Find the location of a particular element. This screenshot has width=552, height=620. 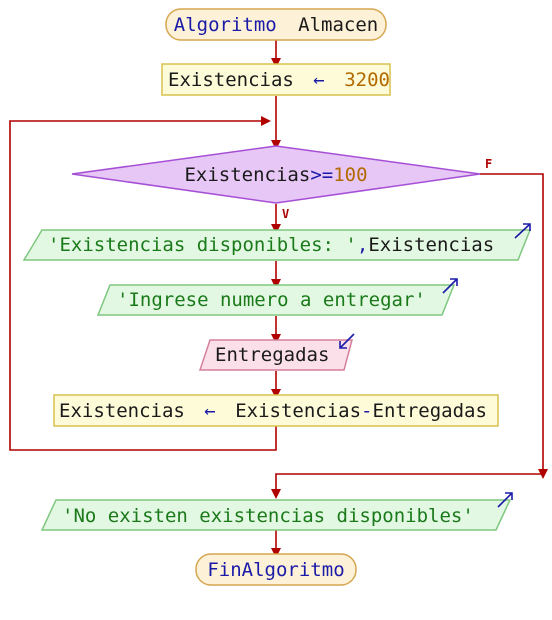

assign2-var: Existencias is located at coordinates (122, 411).